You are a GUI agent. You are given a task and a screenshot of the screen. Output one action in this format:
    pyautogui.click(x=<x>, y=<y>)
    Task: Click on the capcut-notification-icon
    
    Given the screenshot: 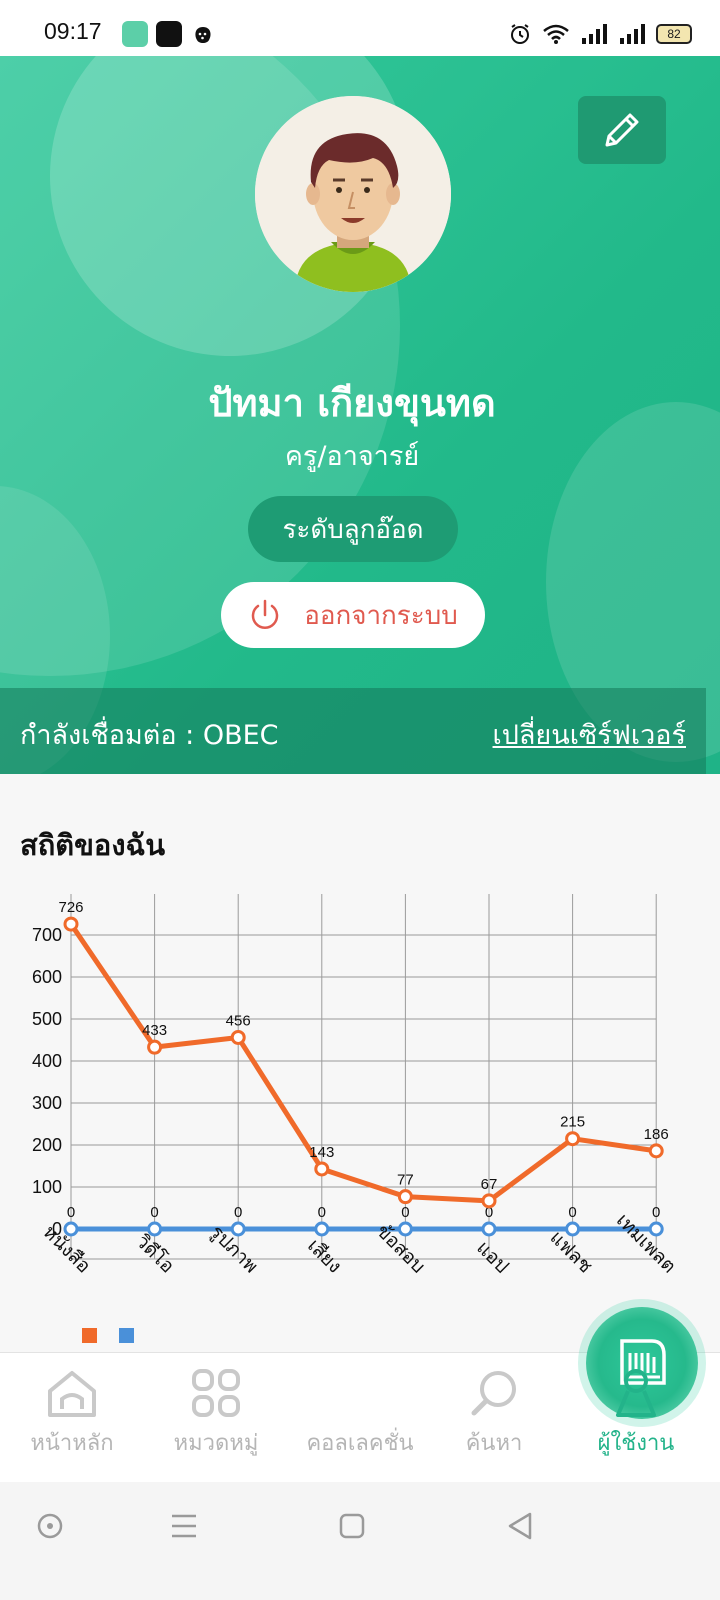 What is the action you would take?
    pyautogui.click(x=169, y=34)
    